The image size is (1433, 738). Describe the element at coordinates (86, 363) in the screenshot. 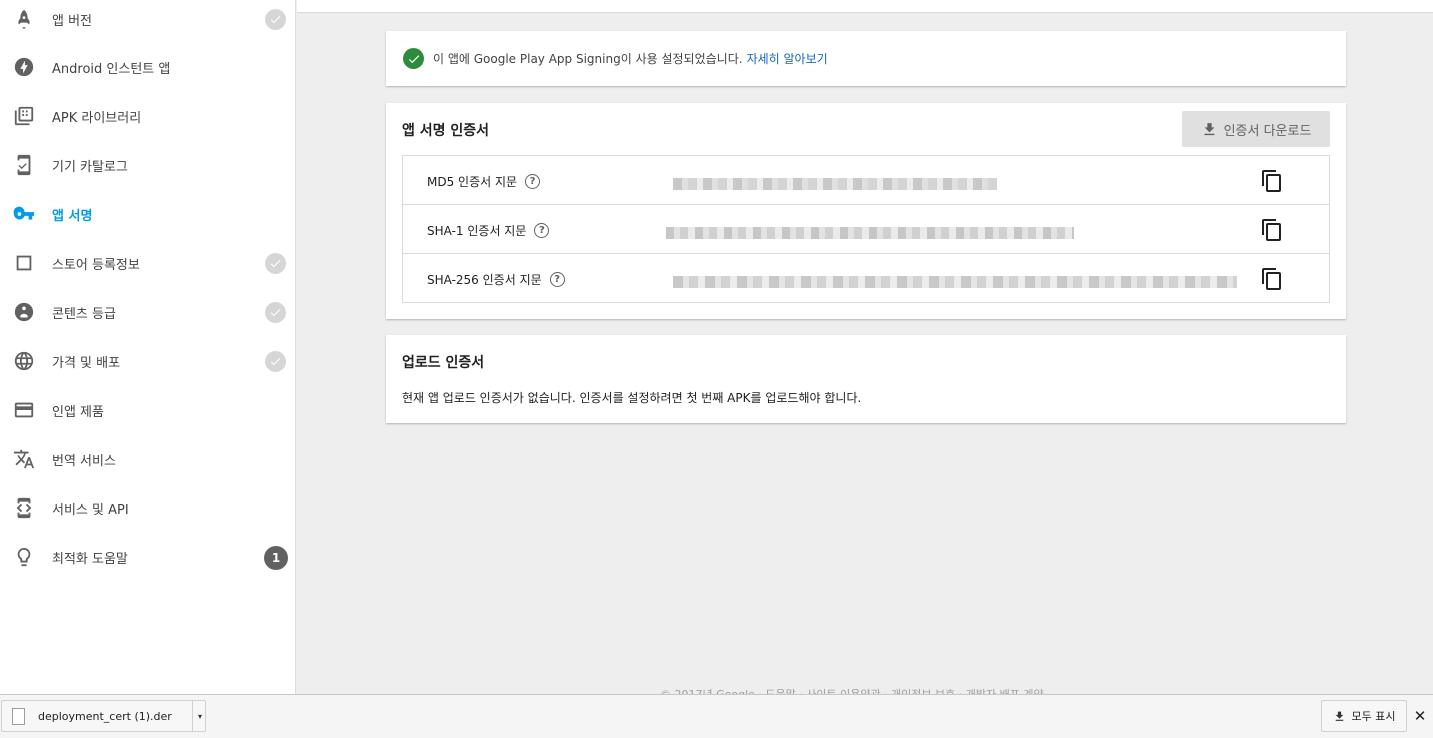

I see `sidebar-item-label: 가격 및 배포` at that location.